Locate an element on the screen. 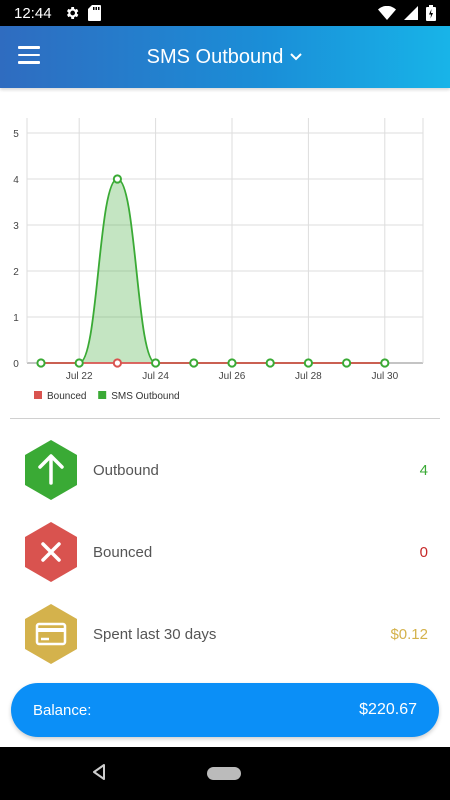 The image size is (450, 800). back-icon is located at coordinates (99, 772).